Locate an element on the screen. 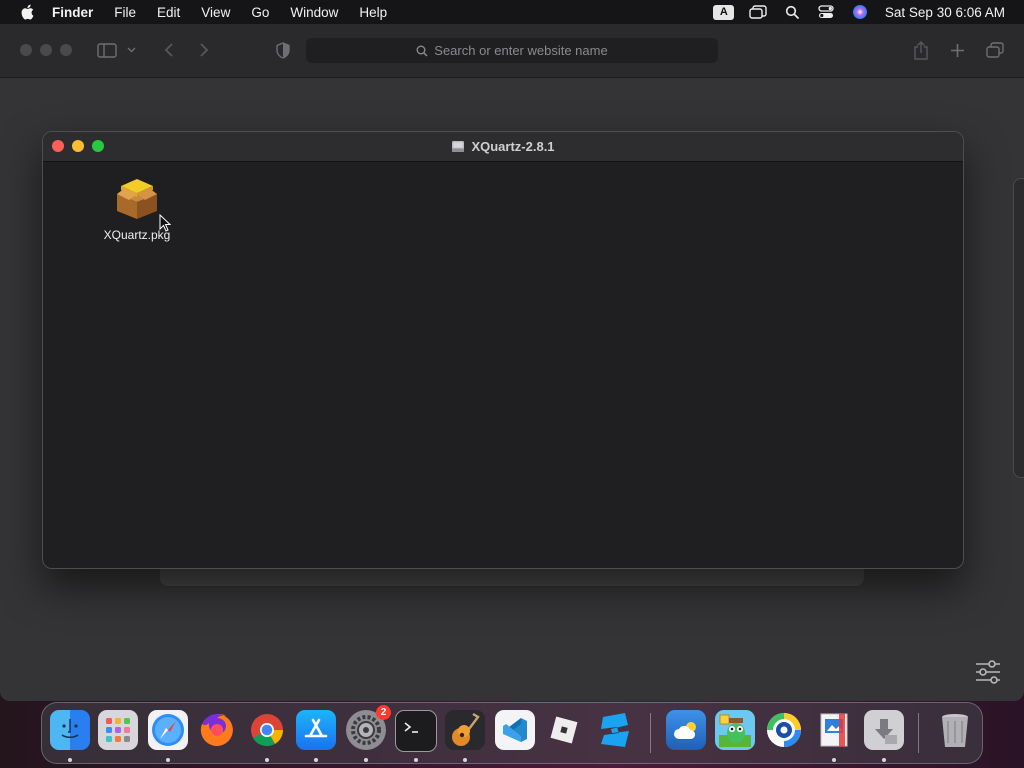  preview-icon is located at coordinates (834, 730).